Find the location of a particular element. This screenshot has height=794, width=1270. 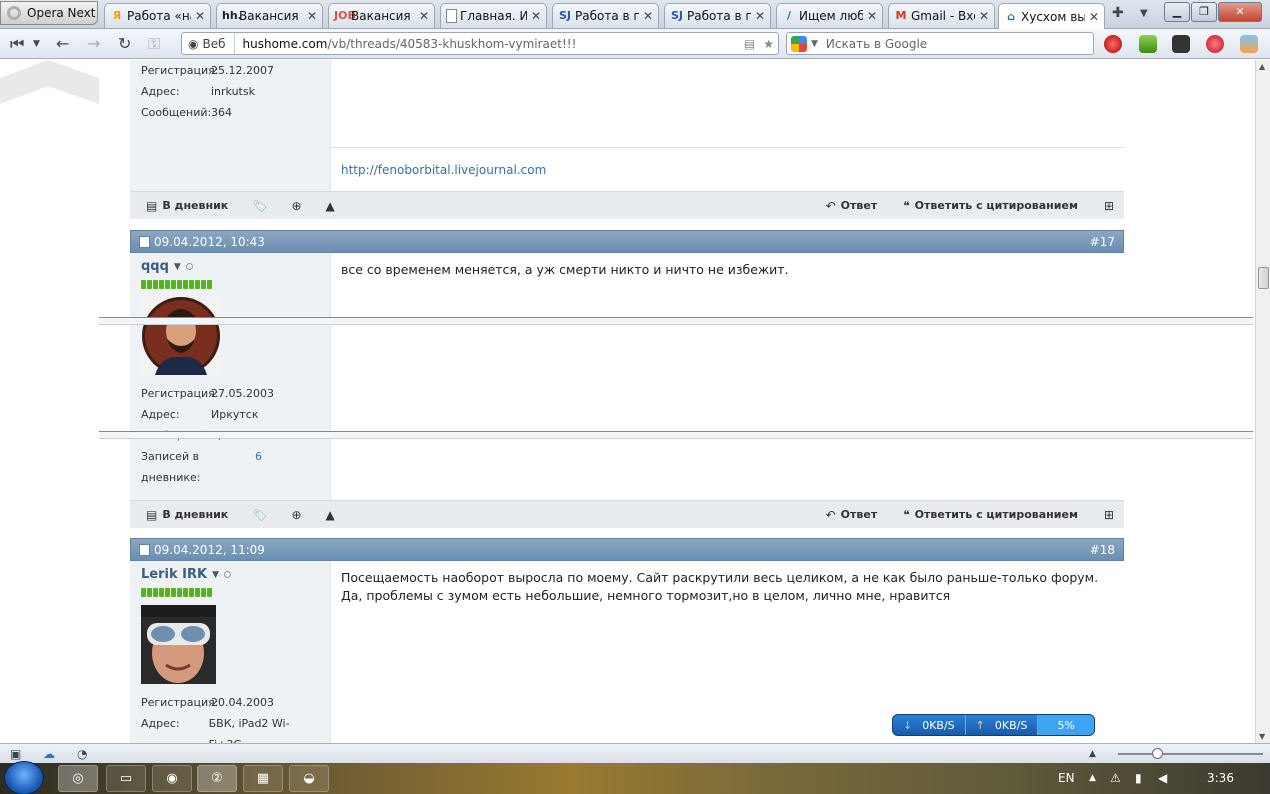

user-reg-row: Регистрация: 27.05.2003 is located at coordinates (230, 393).